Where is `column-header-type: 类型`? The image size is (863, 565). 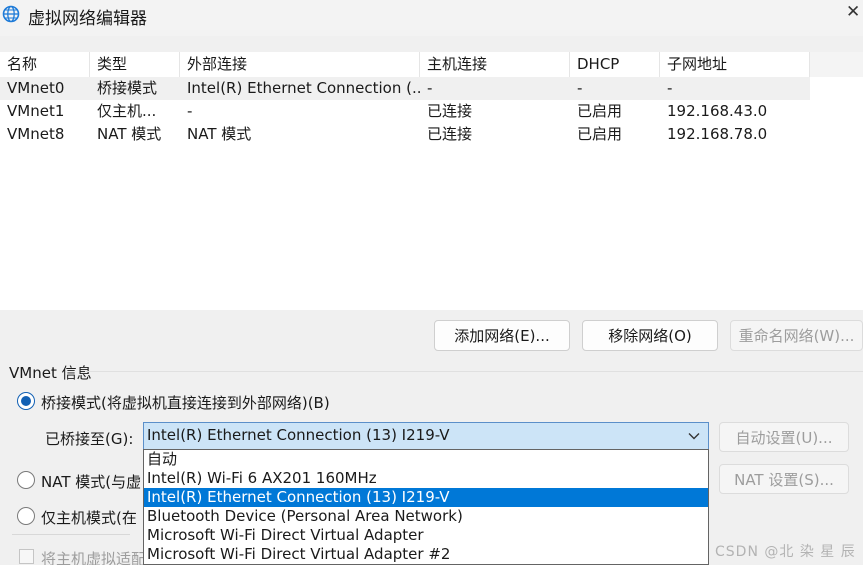 column-header-type: 类型 is located at coordinates (135, 64).